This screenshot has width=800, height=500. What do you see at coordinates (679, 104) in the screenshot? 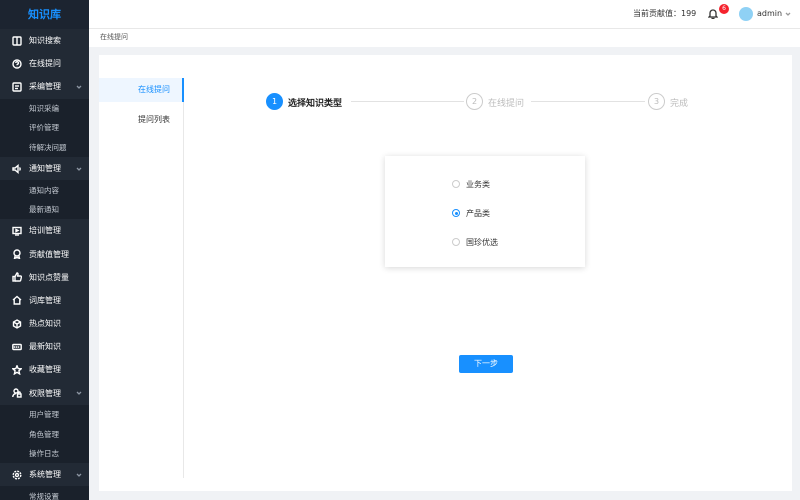
I see `step-3-label: 完成` at bounding box center [679, 104].